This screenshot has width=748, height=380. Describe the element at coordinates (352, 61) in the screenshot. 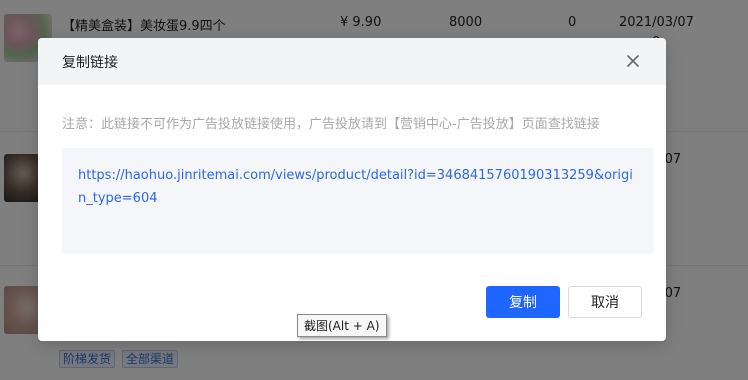

I see `dialog-header: 复制链接` at that location.